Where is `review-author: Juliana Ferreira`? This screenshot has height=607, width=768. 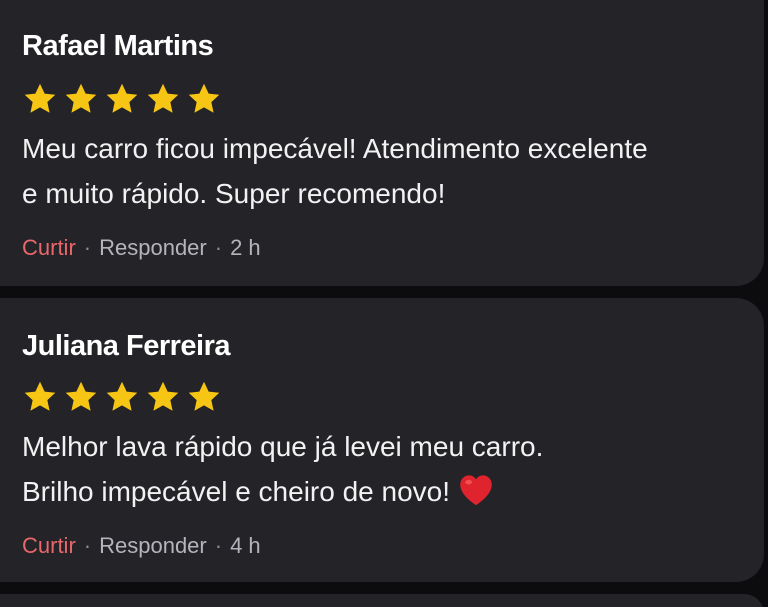
review-author: Juliana Ferreira is located at coordinates (126, 346).